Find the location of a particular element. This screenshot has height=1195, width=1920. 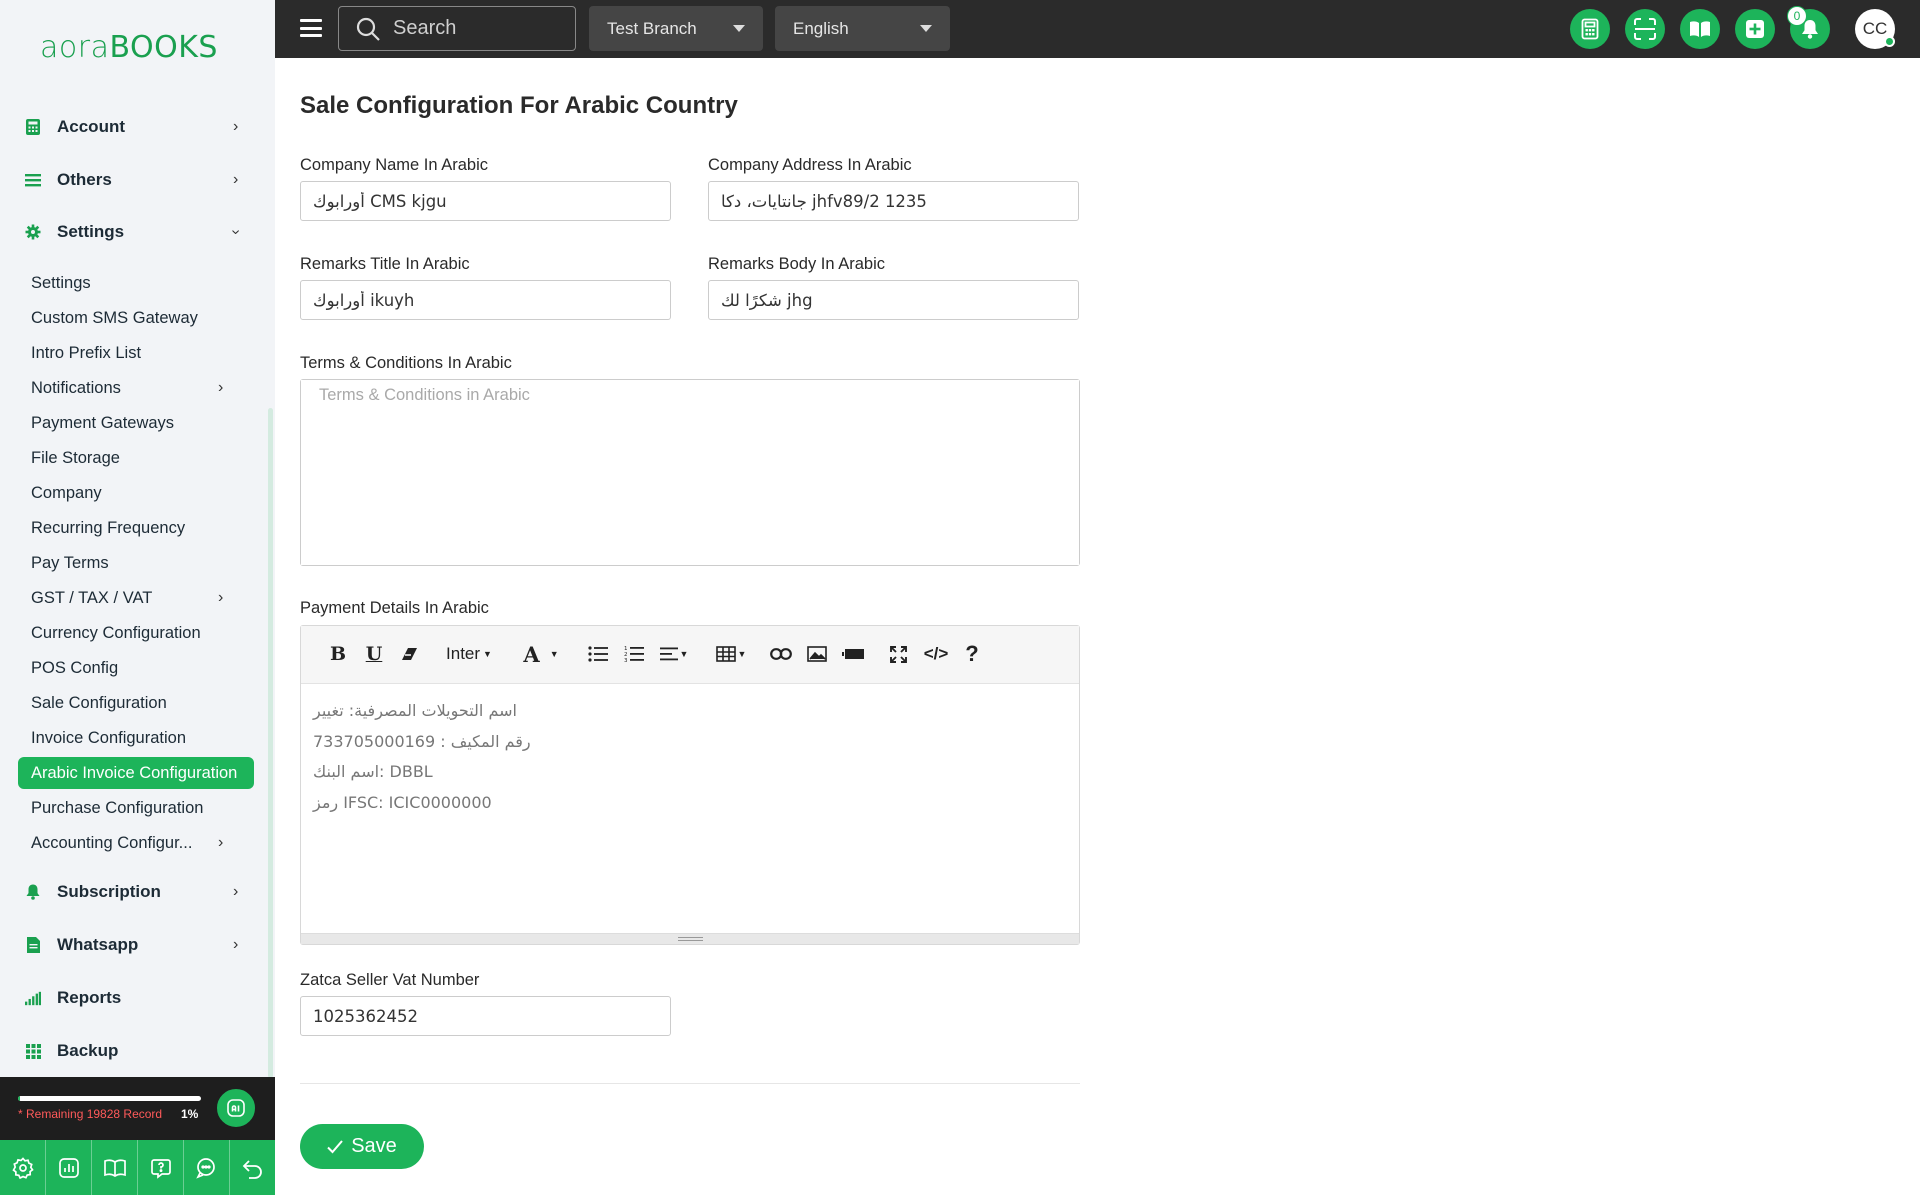

editor-line: اسم البنك: DBBL is located at coordinates (373, 771).